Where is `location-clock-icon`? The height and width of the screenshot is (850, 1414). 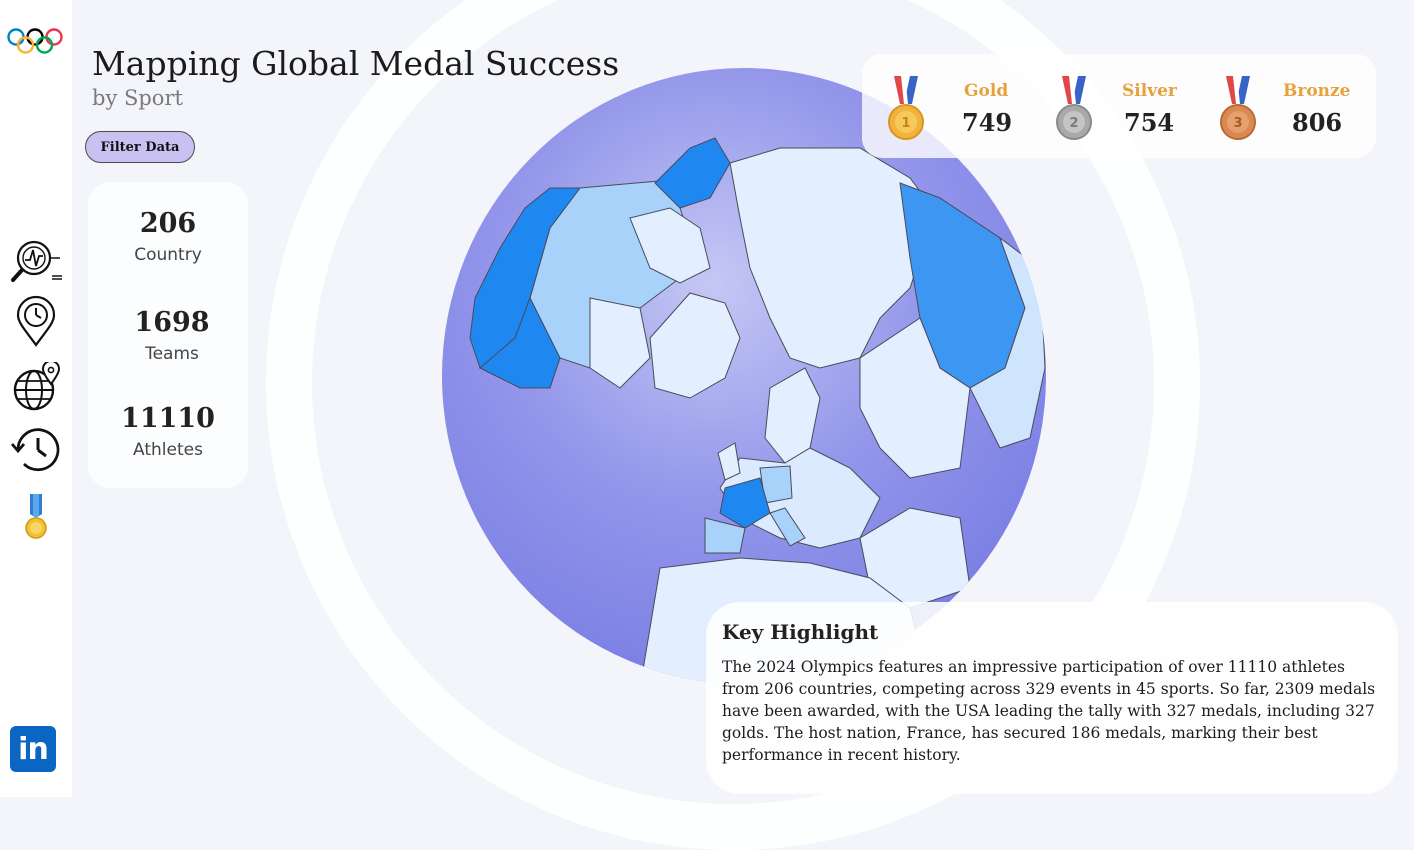 location-clock-icon is located at coordinates (36, 321).